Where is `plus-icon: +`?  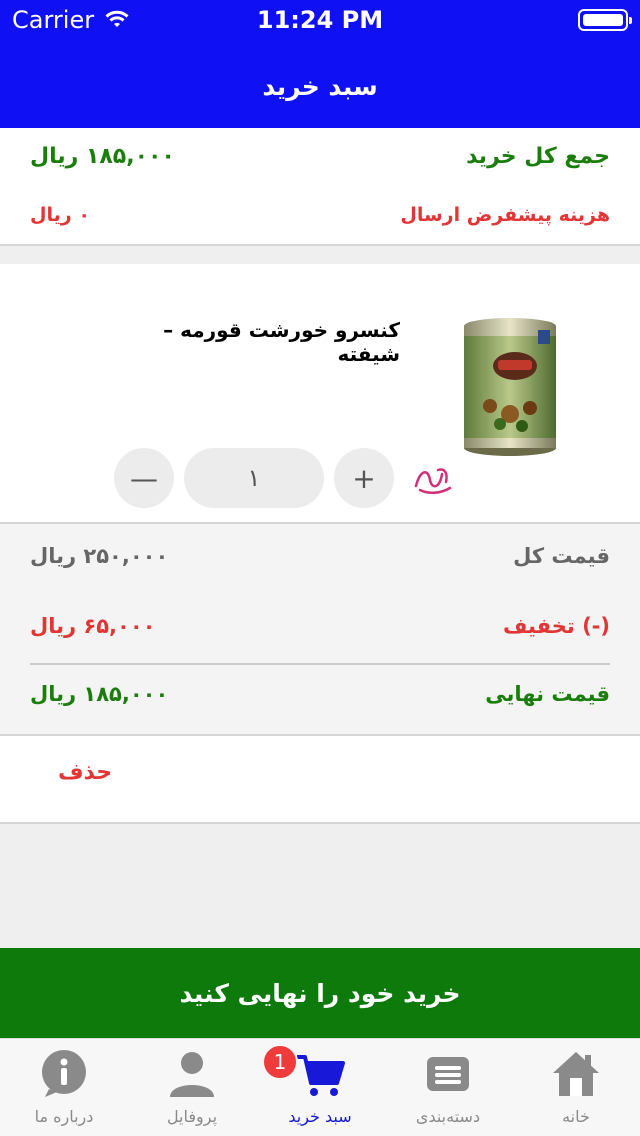 plus-icon: + is located at coordinates (364, 478).